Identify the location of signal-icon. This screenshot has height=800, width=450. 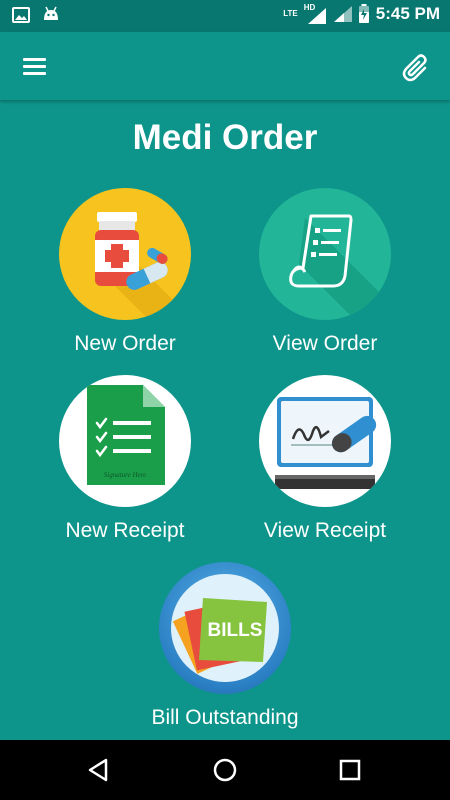
(316, 16).